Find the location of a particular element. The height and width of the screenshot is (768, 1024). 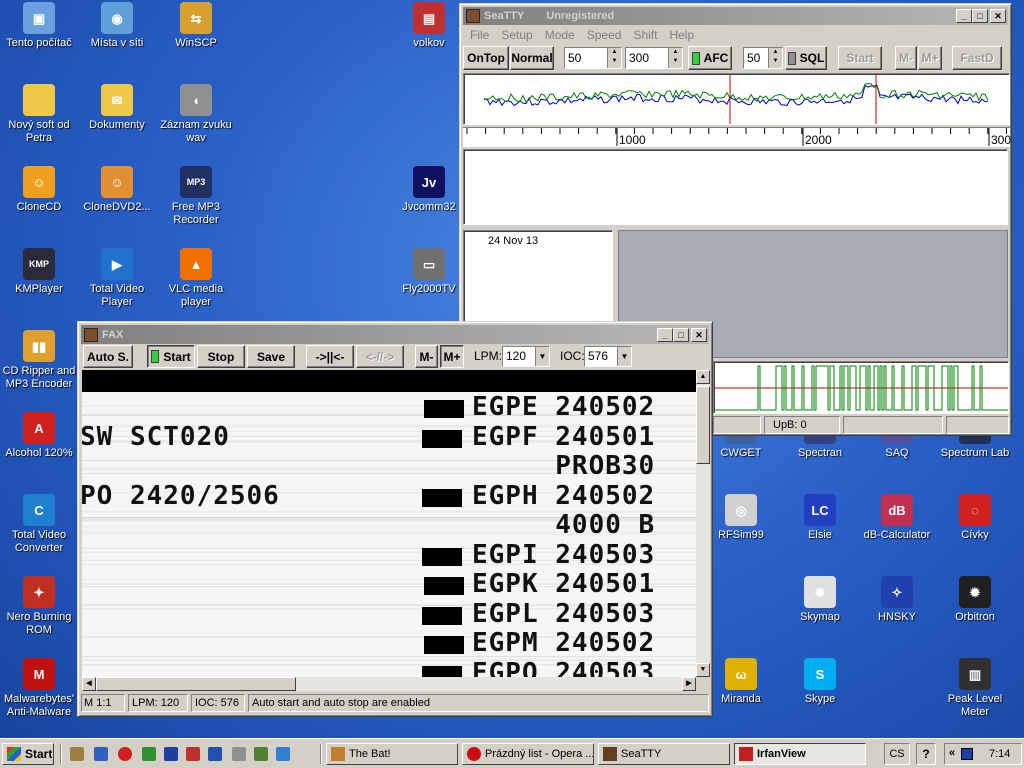

desktop-icon: ⇆ WinSCP is located at coordinates (196, 26).